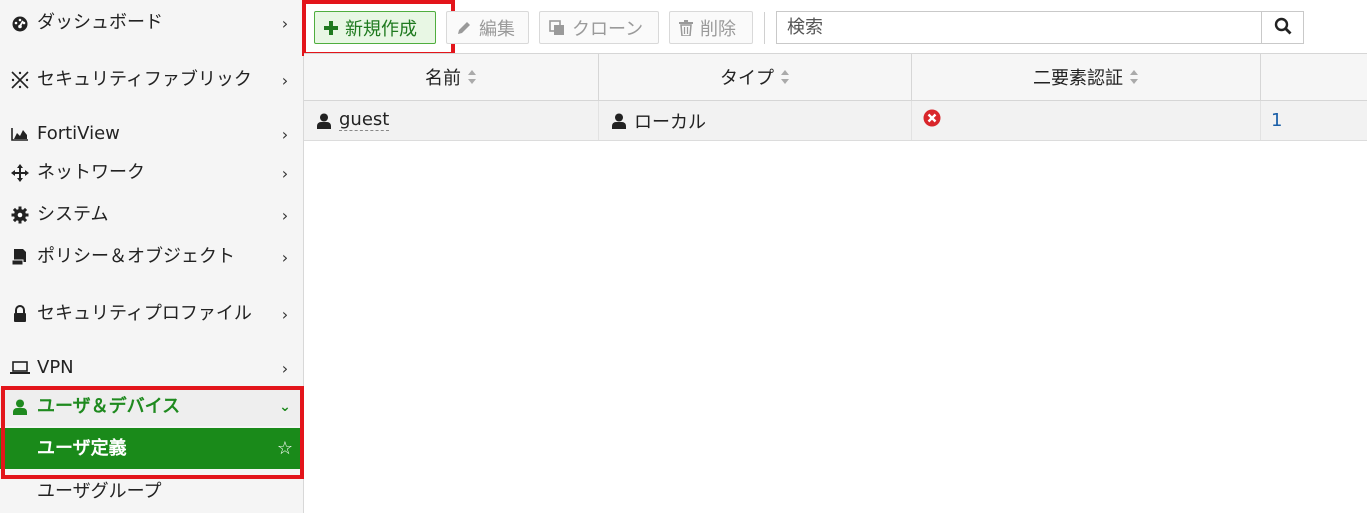 The image size is (1367, 513). Describe the element at coordinates (464, 28) in the screenshot. I see `pencil-icon` at that location.